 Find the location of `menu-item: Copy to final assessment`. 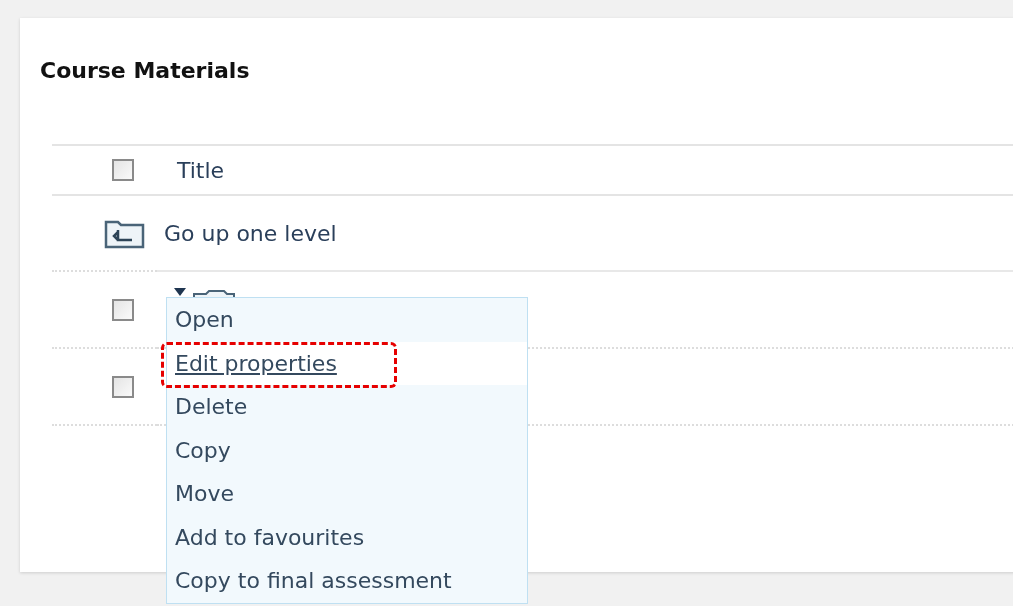

menu-item: Copy to final assessment is located at coordinates (347, 581).